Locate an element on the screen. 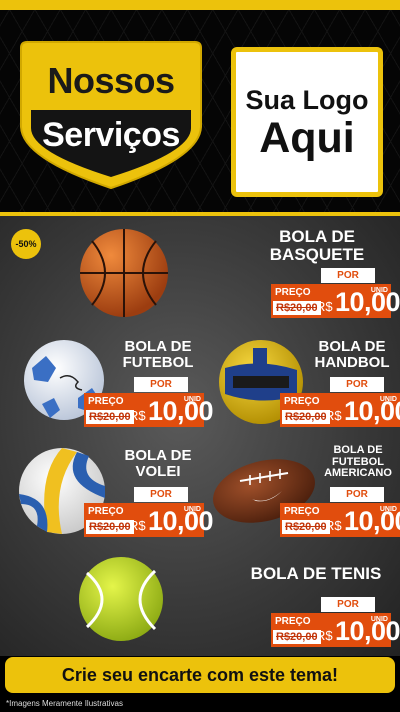 The height and width of the screenshot is (712, 400). basketball-icon is located at coordinates (124, 273).